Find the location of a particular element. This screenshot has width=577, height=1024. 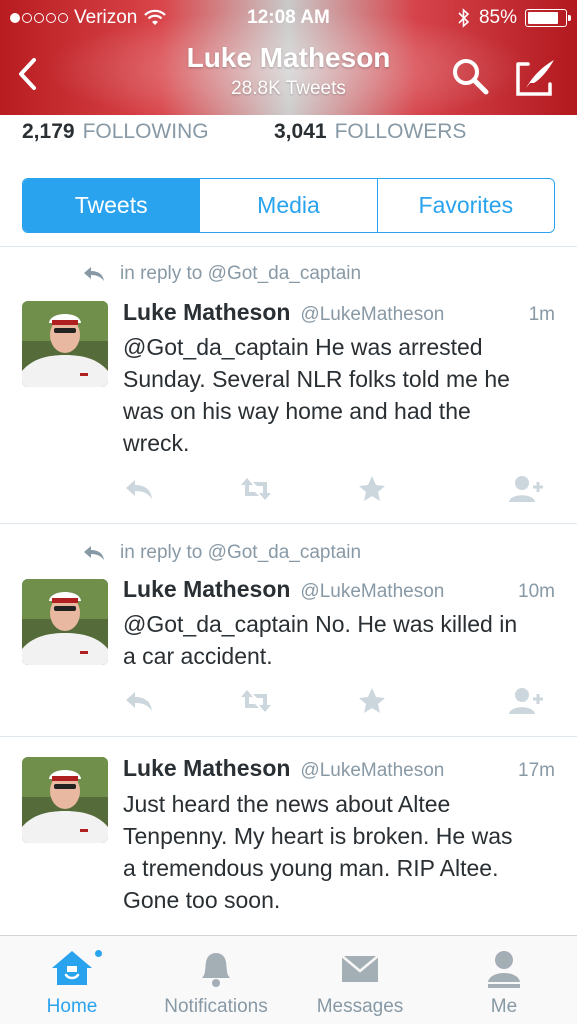

envelope-icon is located at coordinates (360, 968).